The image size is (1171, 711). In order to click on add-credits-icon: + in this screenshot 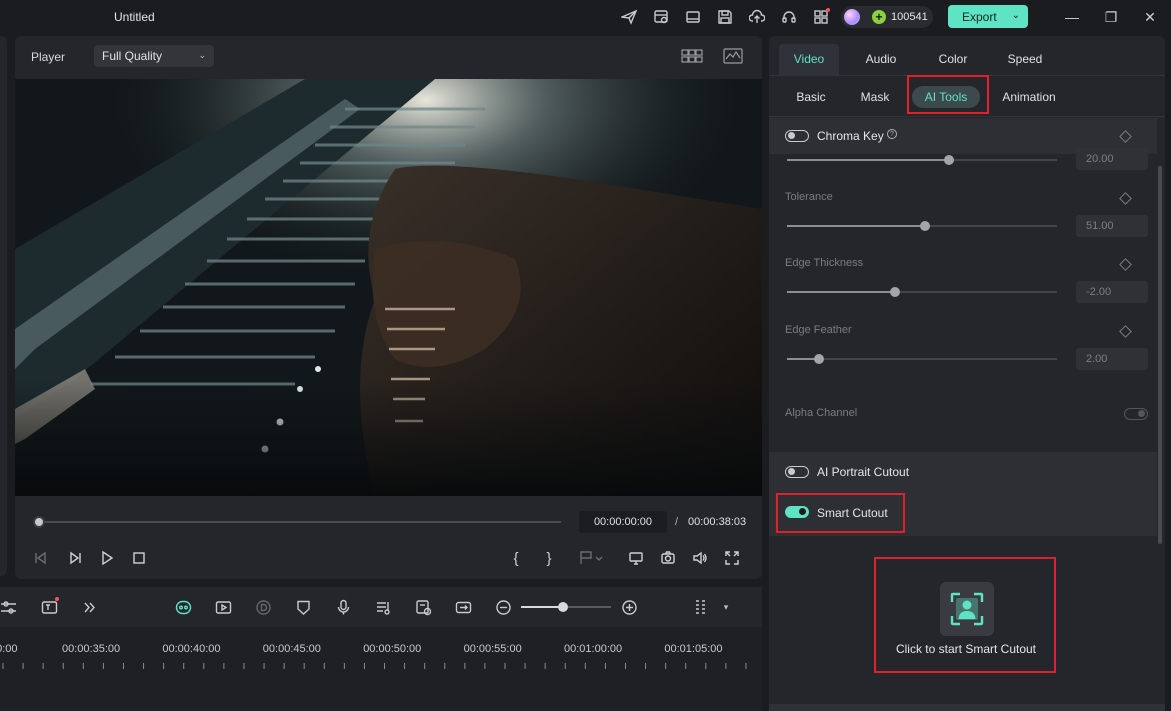, I will do `click(879, 17)`.